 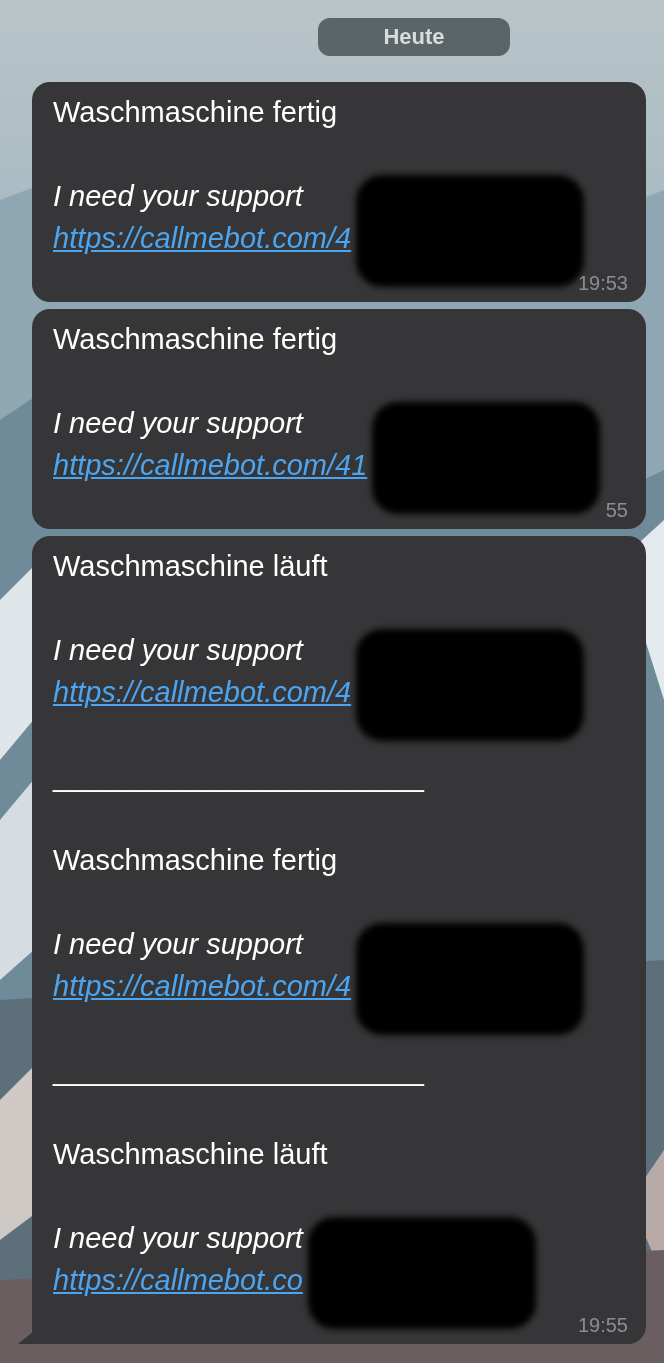 What do you see at coordinates (414, 37) in the screenshot?
I see `date-chip: Heute` at bounding box center [414, 37].